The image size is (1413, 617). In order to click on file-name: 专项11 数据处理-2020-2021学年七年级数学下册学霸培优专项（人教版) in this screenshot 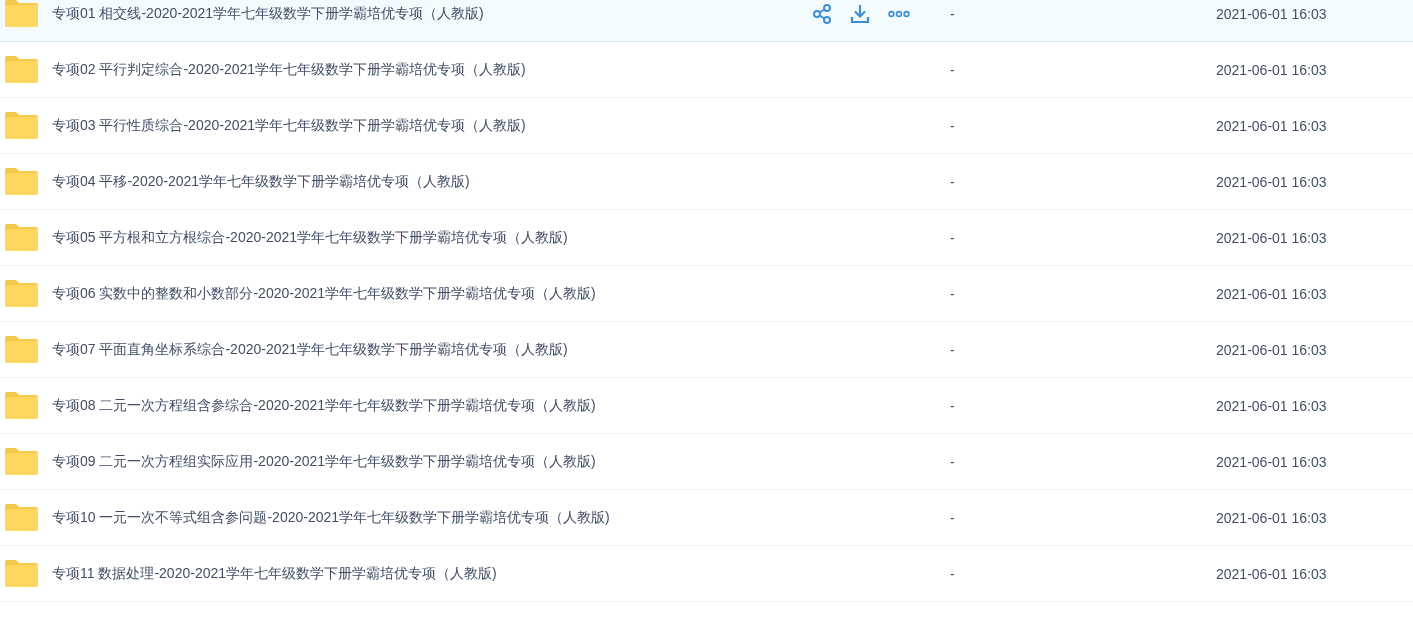, I will do `click(432, 573)`.